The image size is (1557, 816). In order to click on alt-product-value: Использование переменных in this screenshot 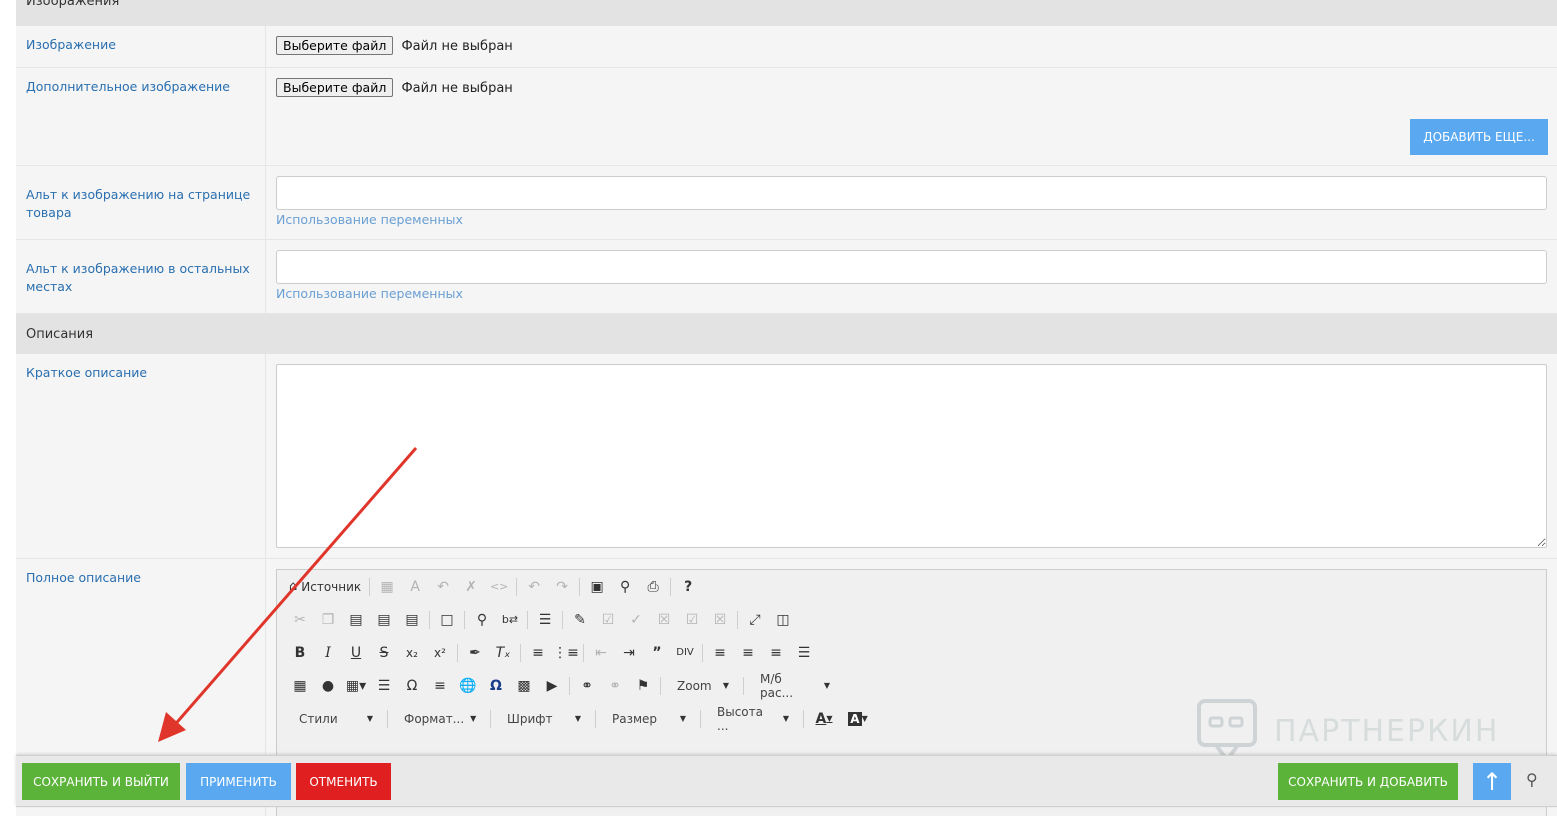, I will do `click(911, 202)`.